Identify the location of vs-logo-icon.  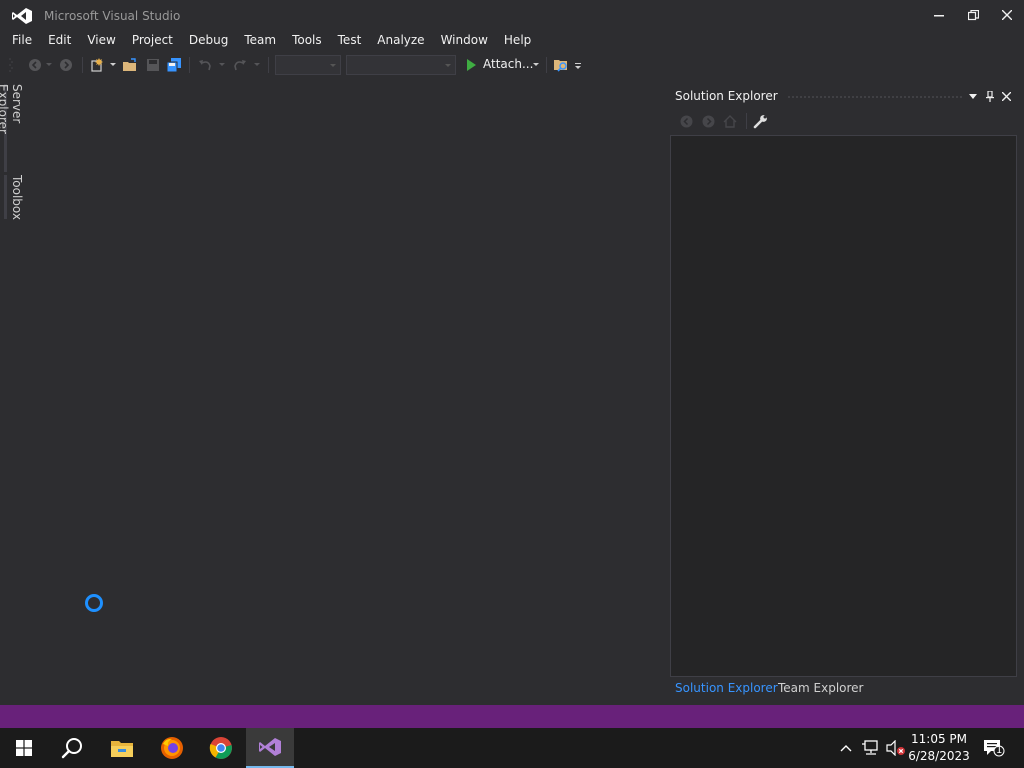
(22, 16).